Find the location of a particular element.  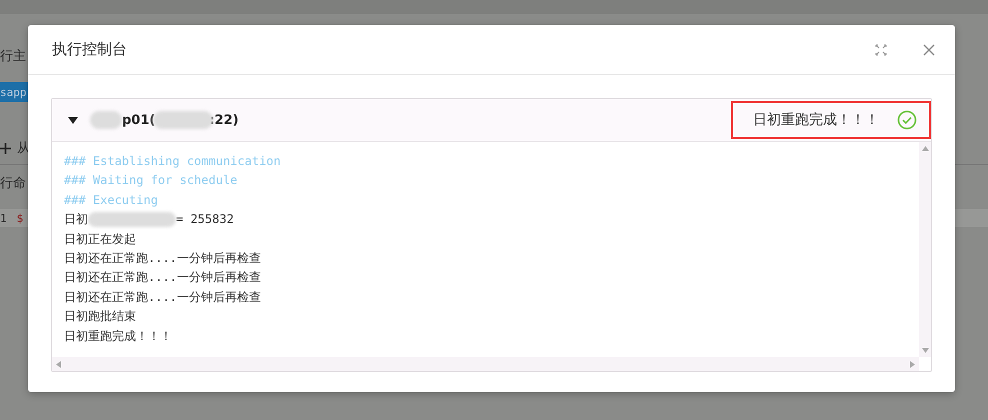

dialog-title: 执行控制台 is located at coordinates (90, 49).